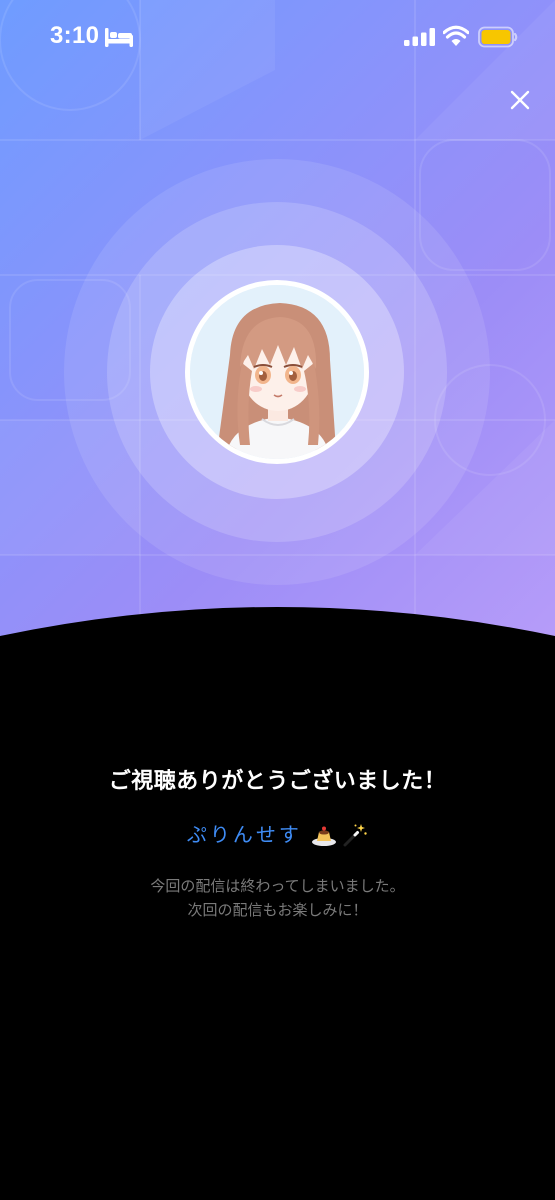  I want to click on status-time: 3:10, so click(75, 35).